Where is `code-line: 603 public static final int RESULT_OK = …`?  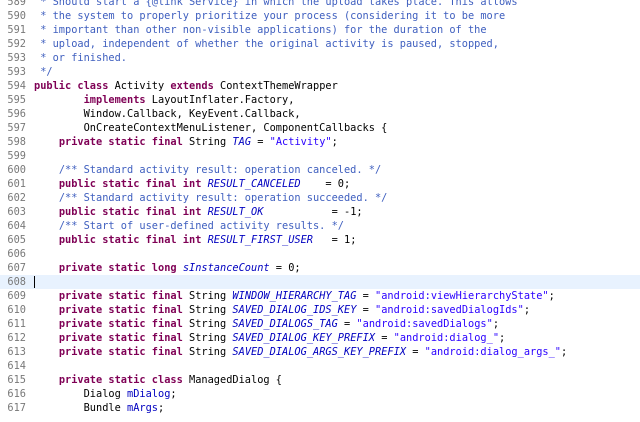
code-line: 603 public static final int RESULT_OK = … is located at coordinates (320, 212).